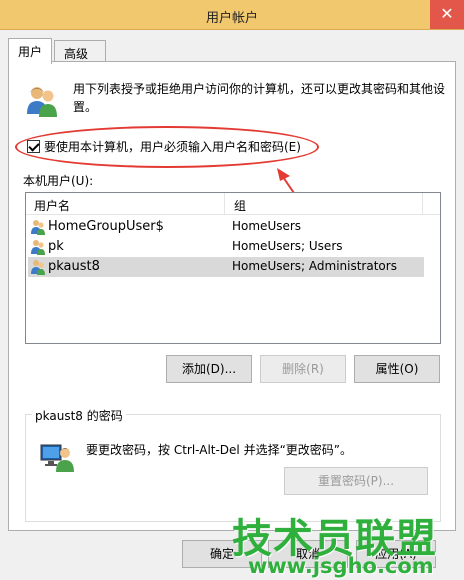  I want to click on tab-users: 用户, so click(30, 51).